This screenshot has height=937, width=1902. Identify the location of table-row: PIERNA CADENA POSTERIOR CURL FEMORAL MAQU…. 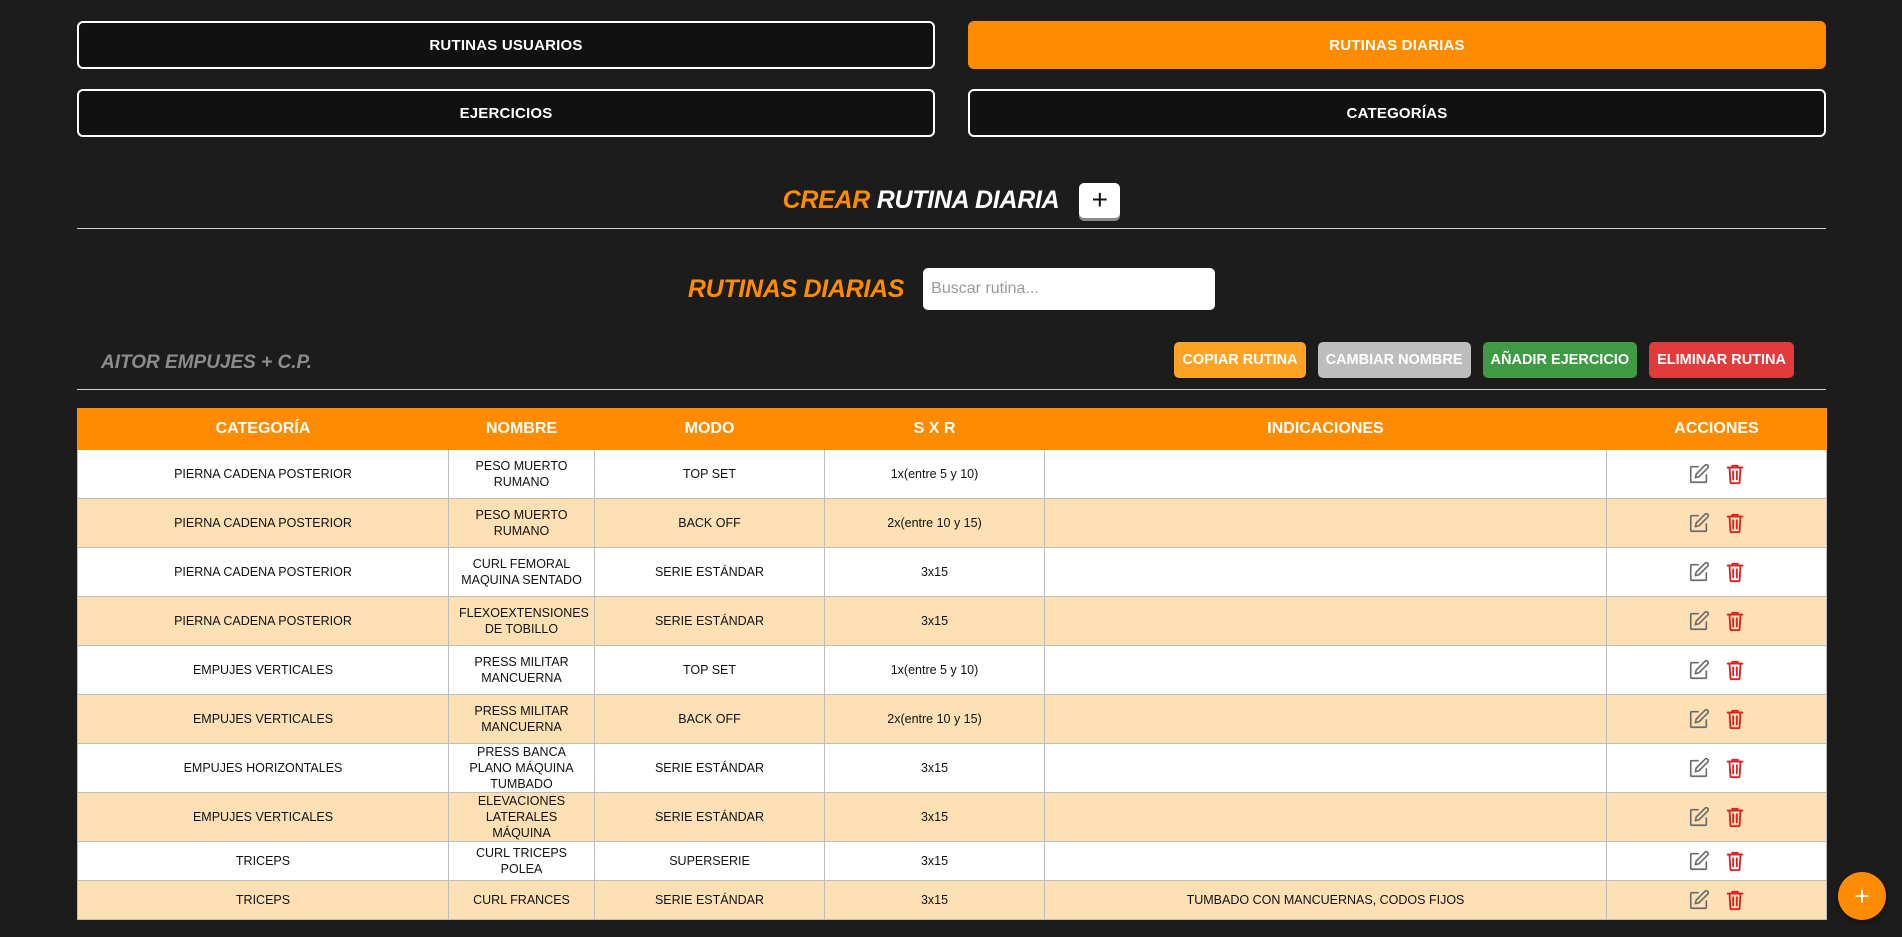
(952, 572).